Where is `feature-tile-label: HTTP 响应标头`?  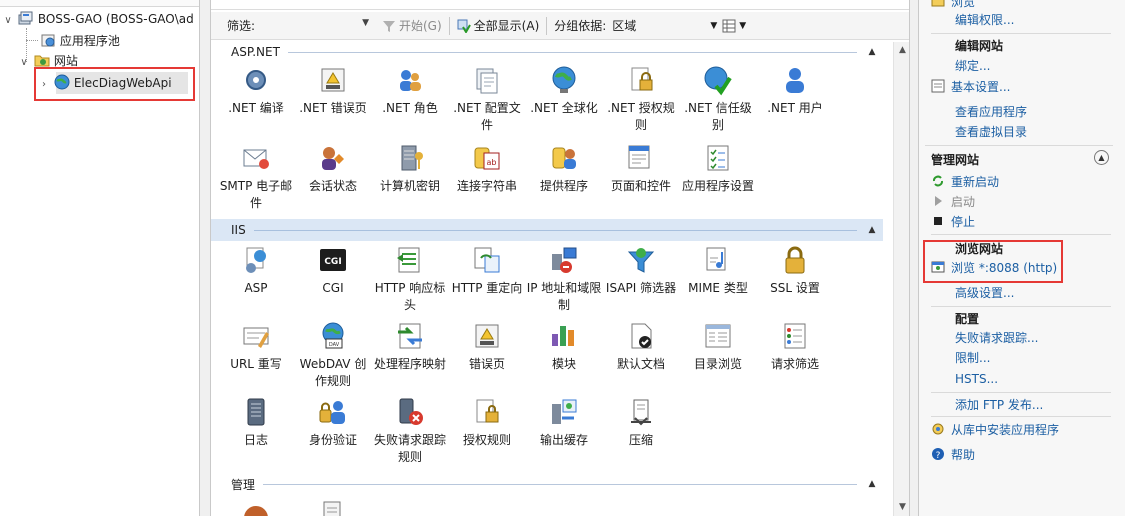
feature-tile-label: HTTP 响应标头 is located at coordinates (410, 296).